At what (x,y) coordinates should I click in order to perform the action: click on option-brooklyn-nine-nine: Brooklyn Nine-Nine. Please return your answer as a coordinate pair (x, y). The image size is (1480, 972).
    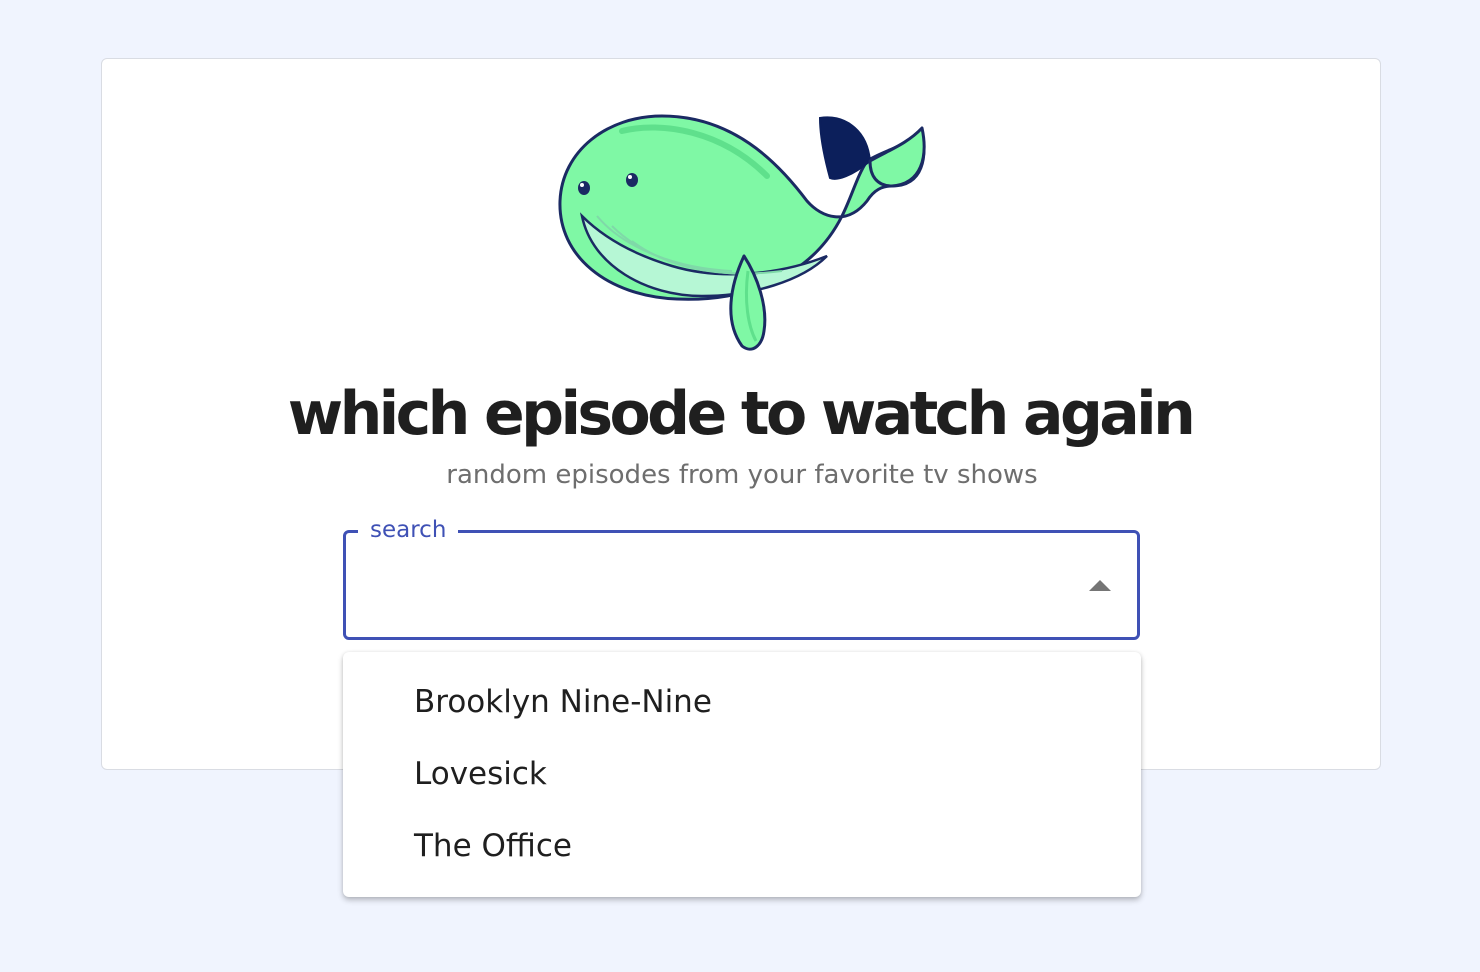
    Looking at the image, I should click on (762, 702).